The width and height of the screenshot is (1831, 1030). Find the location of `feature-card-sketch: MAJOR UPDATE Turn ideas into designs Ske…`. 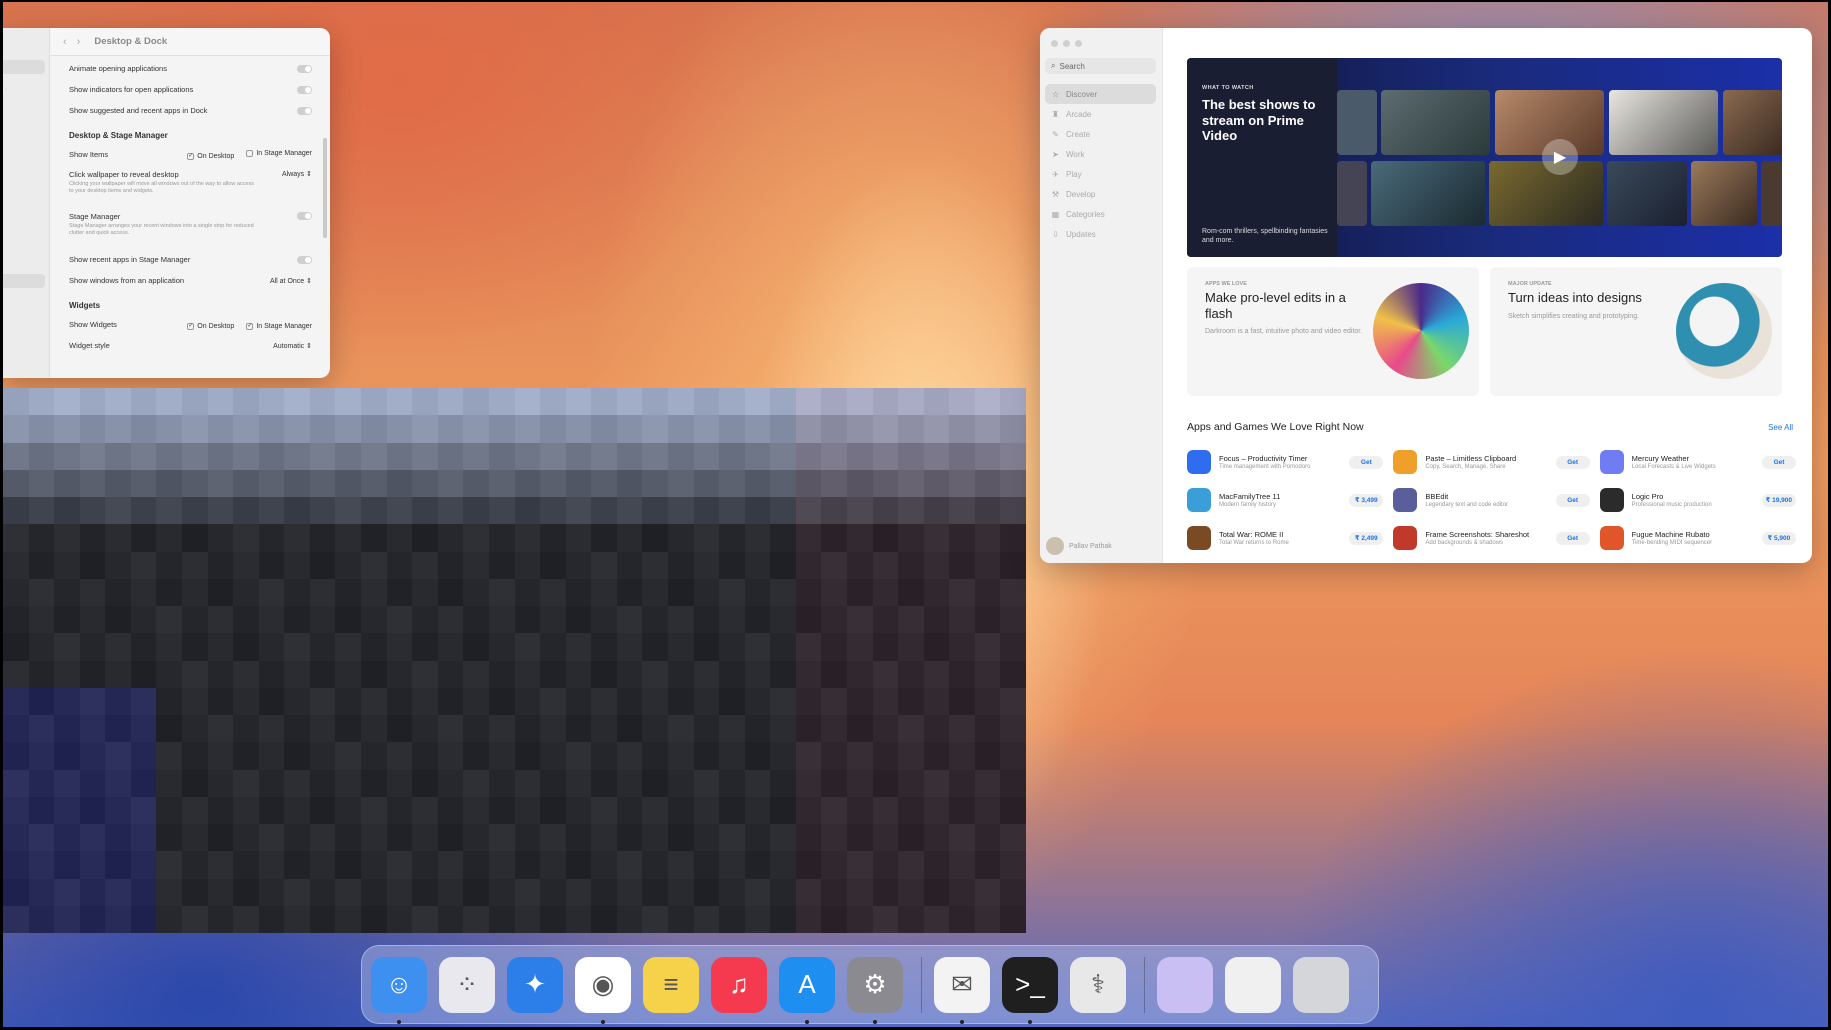

feature-card-sketch: MAJOR UPDATE Turn ideas into designs Ske… is located at coordinates (1636, 331).